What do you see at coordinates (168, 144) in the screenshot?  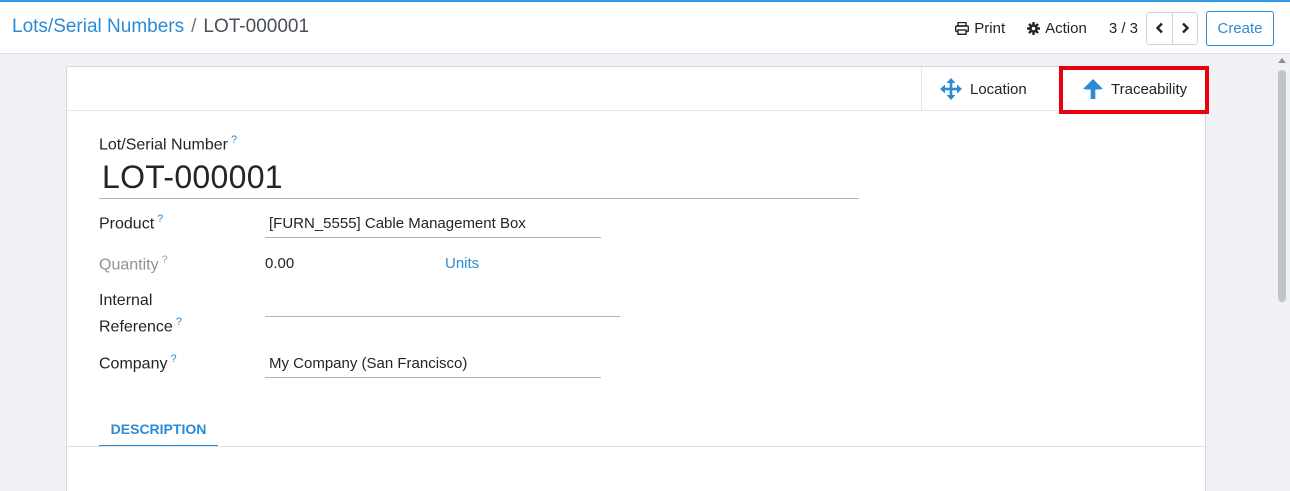 I see `lot-serial-number-label: Lot/Serial Number?` at bounding box center [168, 144].